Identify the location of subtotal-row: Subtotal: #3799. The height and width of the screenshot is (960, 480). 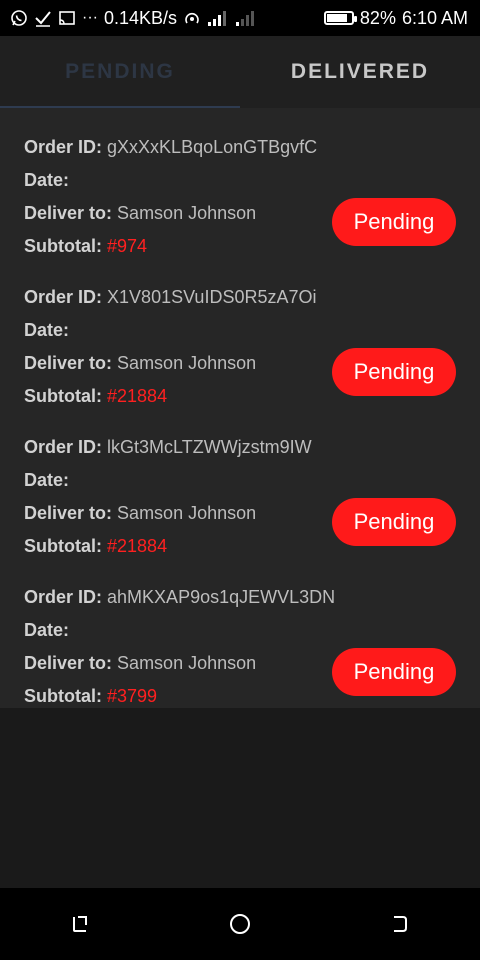
(179, 697).